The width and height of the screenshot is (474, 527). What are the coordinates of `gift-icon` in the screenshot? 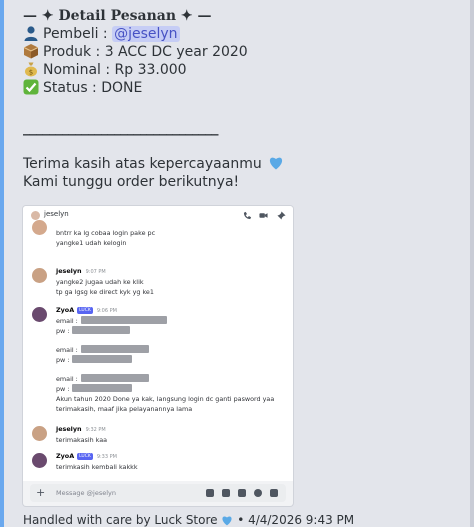 It's located at (210, 493).